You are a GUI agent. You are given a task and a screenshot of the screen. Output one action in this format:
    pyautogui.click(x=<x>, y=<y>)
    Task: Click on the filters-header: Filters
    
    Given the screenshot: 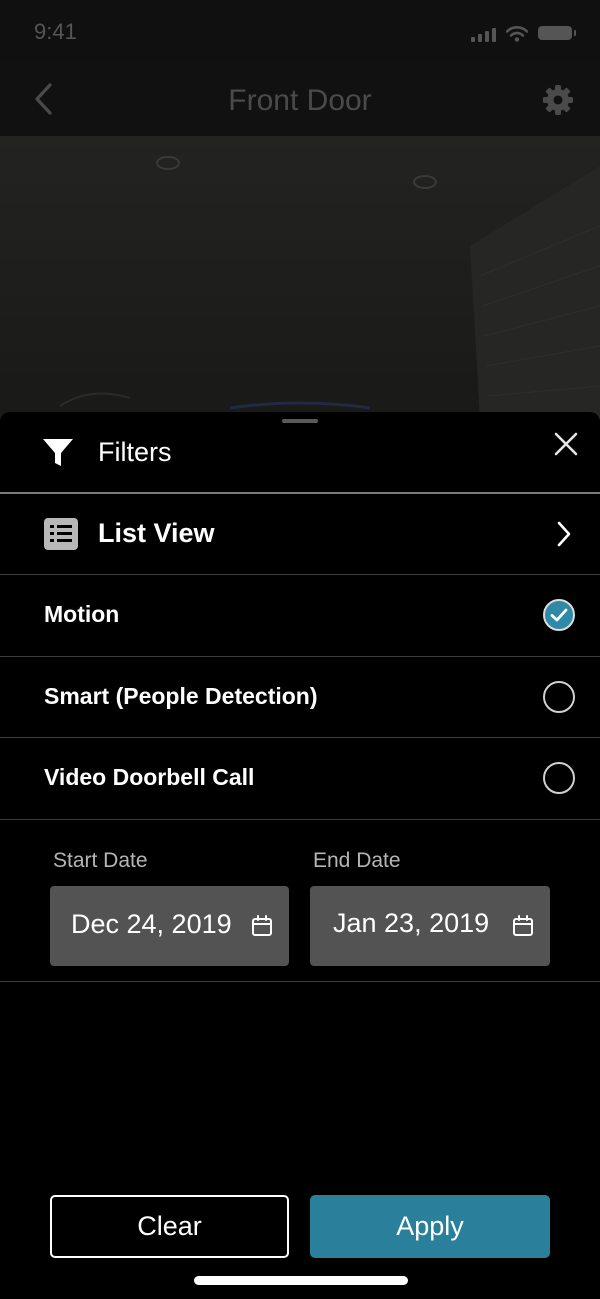 What is the action you would take?
    pyautogui.click(x=300, y=453)
    